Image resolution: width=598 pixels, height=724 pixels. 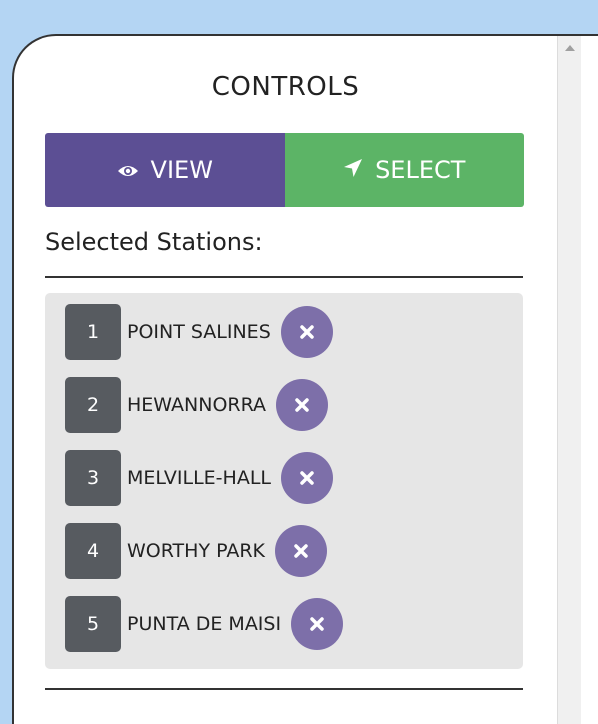 I want to click on view-button: VIEW, so click(x=165, y=170).